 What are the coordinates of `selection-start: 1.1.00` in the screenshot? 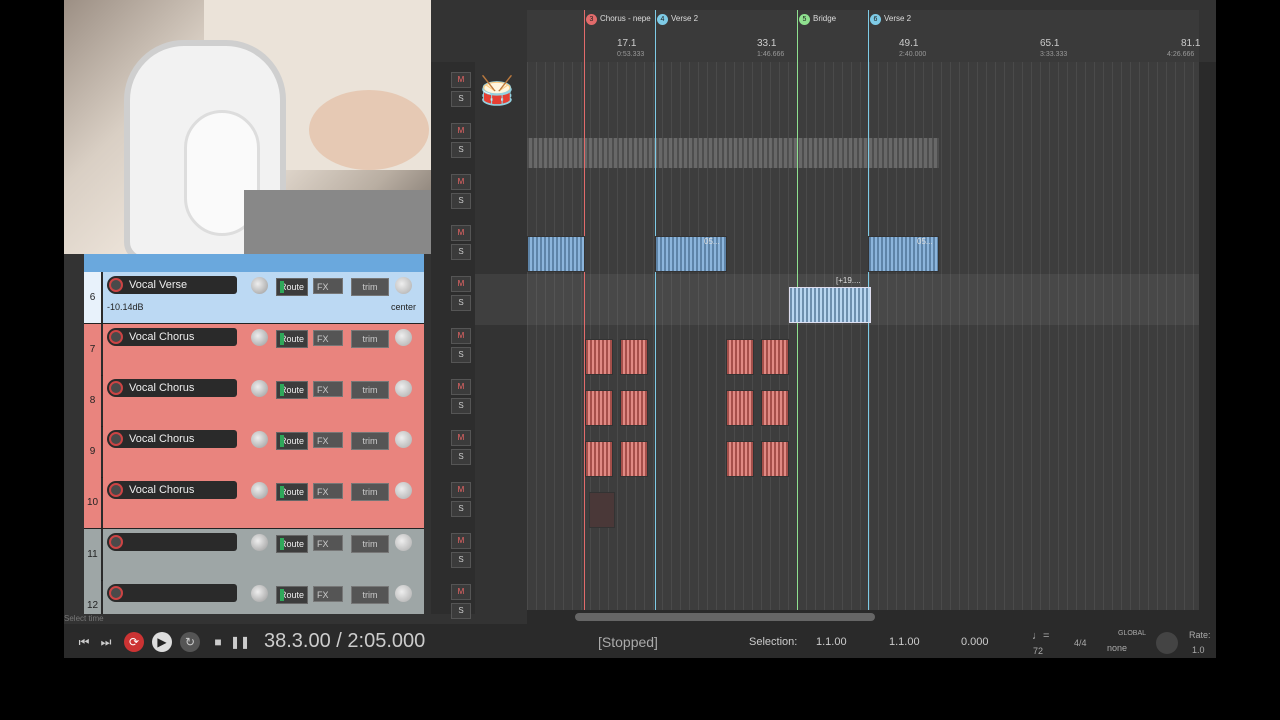 It's located at (831, 642).